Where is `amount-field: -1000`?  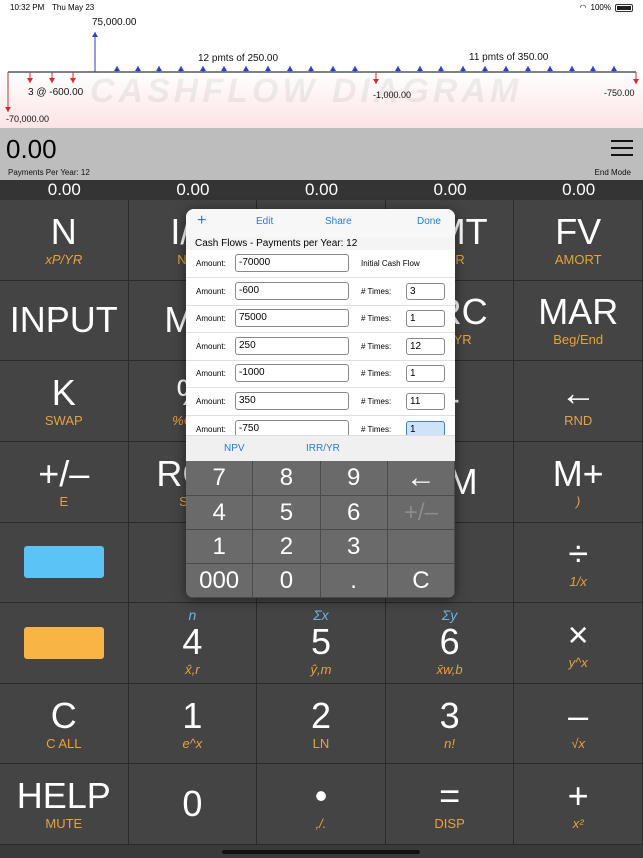 amount-field: -1000 is located at coordinates (292, 373).